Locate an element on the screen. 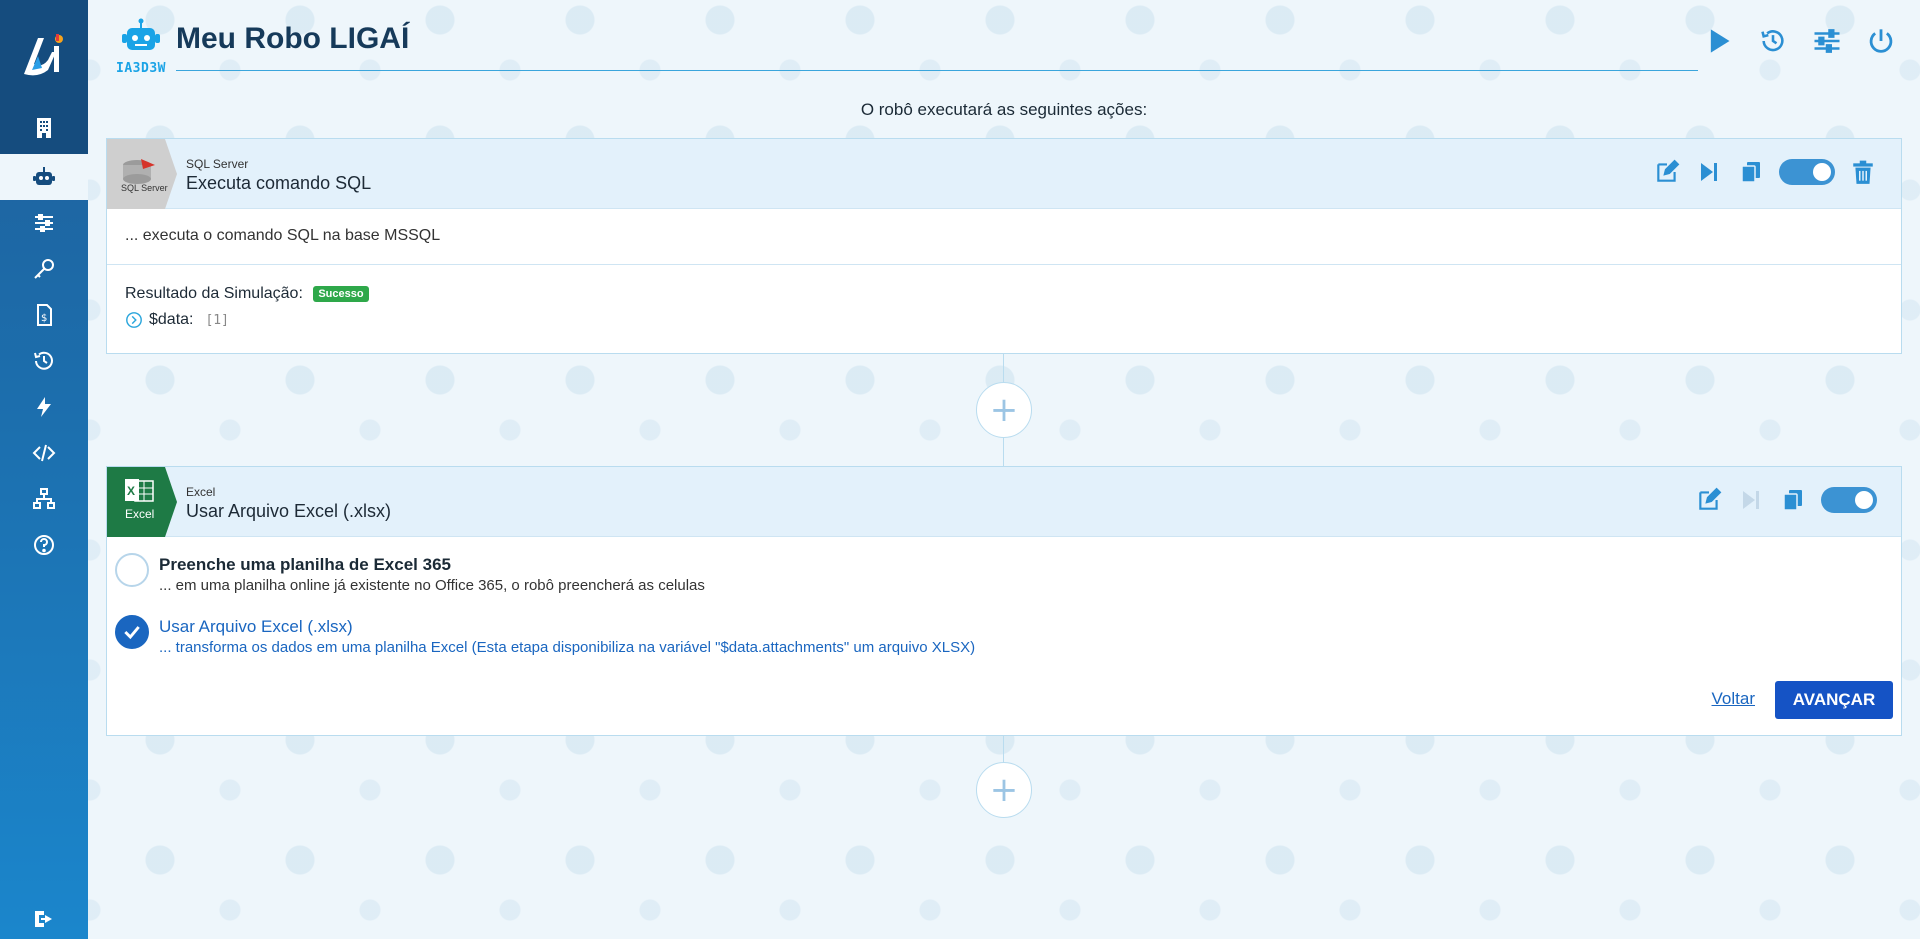 Image resolution: width=1920 pixels, height=939 pixels. sidebar-item-keys is located at coordinates (44, 269).